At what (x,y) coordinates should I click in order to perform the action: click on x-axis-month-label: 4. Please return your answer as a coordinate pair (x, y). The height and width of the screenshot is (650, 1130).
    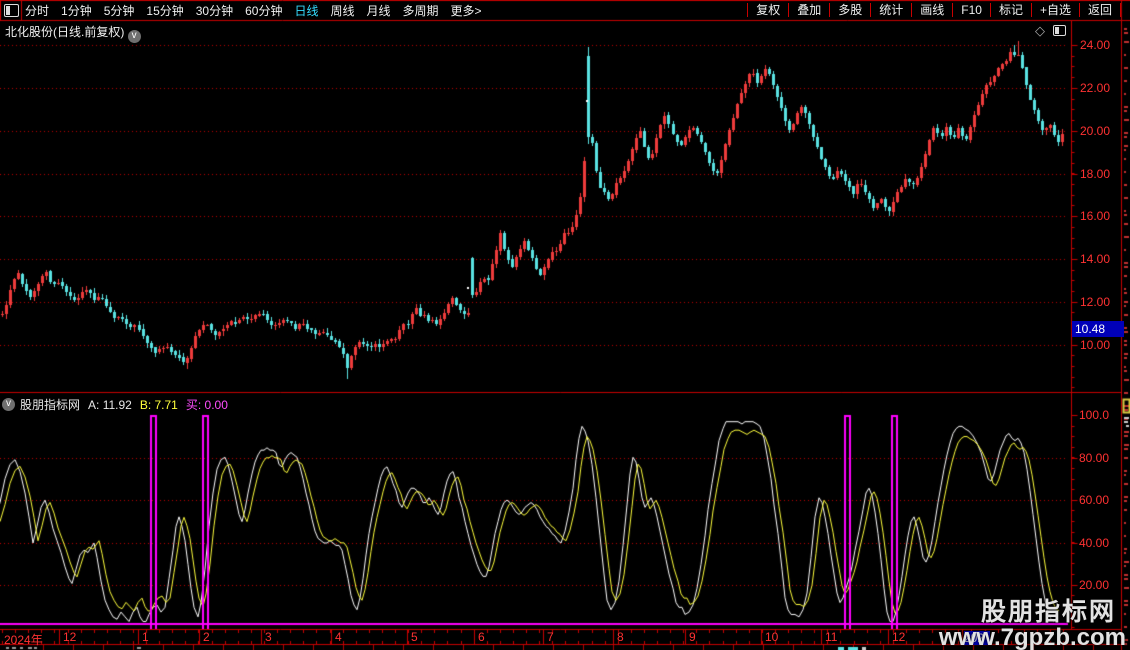
    Looking at the image, I should click on (338, 637).